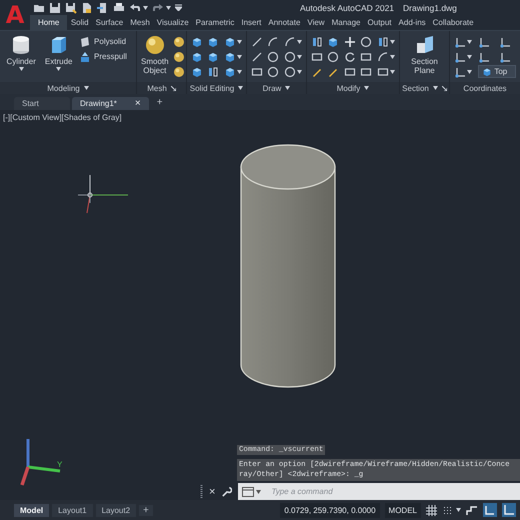 This screenshot has width=520, height=520. What do you see at coordinates (226, 491) in the screenshot?
I see `wrench-icon` at bounding box center [226, 491].